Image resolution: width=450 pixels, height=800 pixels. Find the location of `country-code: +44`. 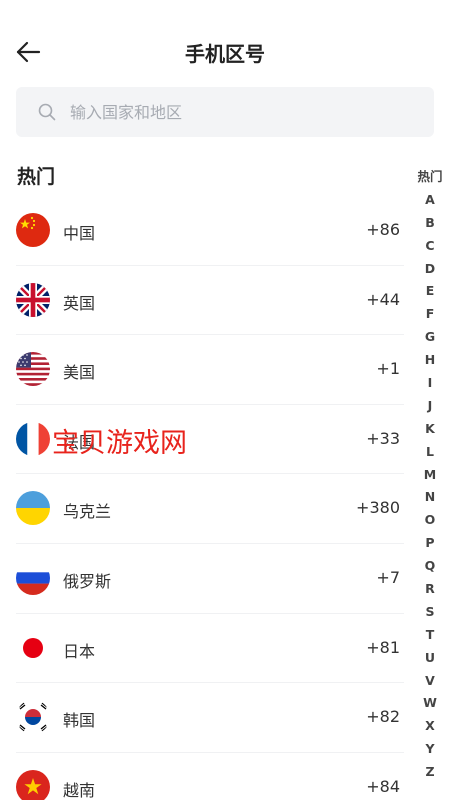

country-code: +44 is located at coordinates (383, 299).